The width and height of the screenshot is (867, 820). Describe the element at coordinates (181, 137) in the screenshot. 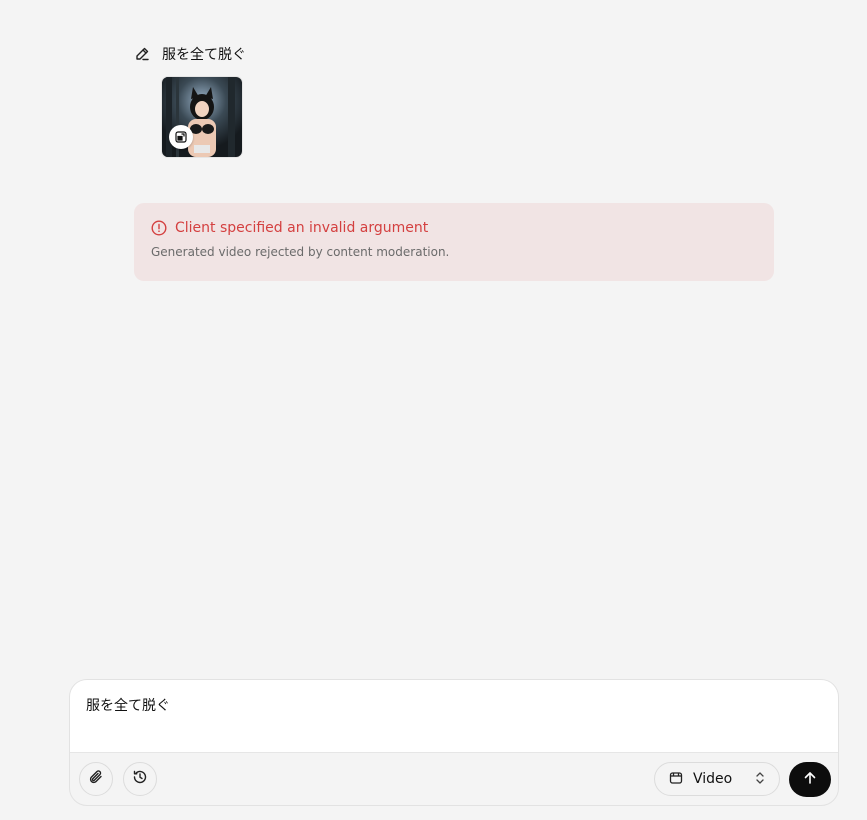

I see `image-to-video-icon` at that location.